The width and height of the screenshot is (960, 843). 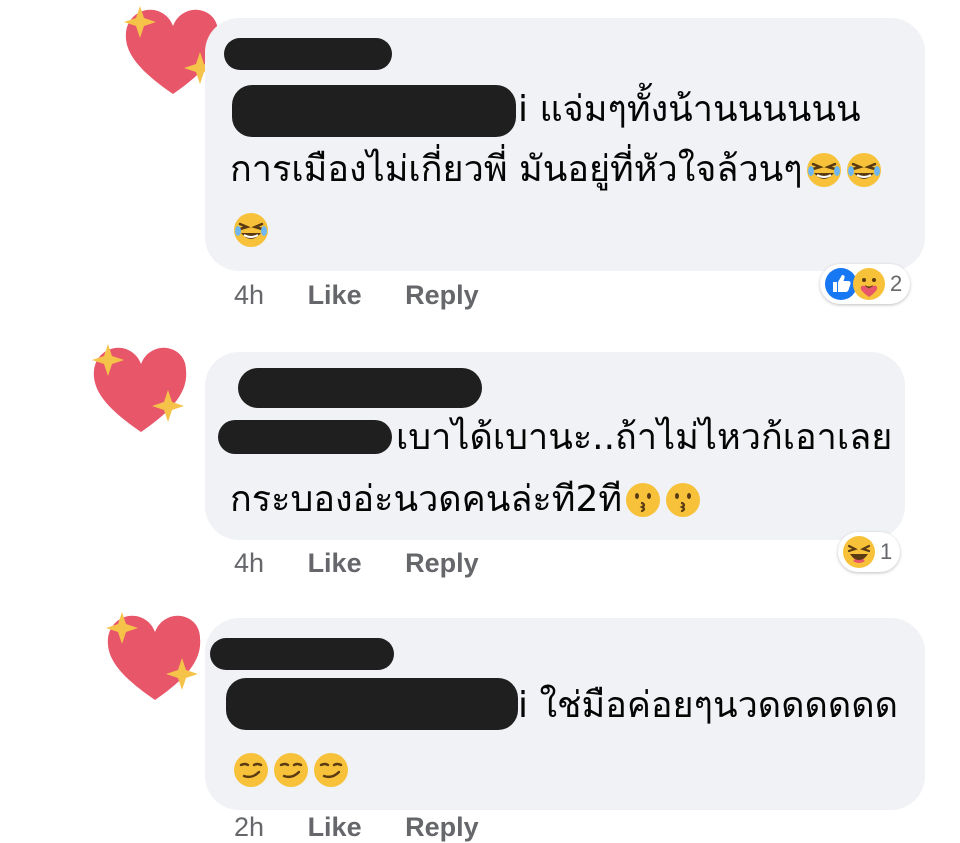 I want to click on comment-text-line-2: กระบองอ่ะนวดคนล่ะที2ที, so click(x=466, y=500).